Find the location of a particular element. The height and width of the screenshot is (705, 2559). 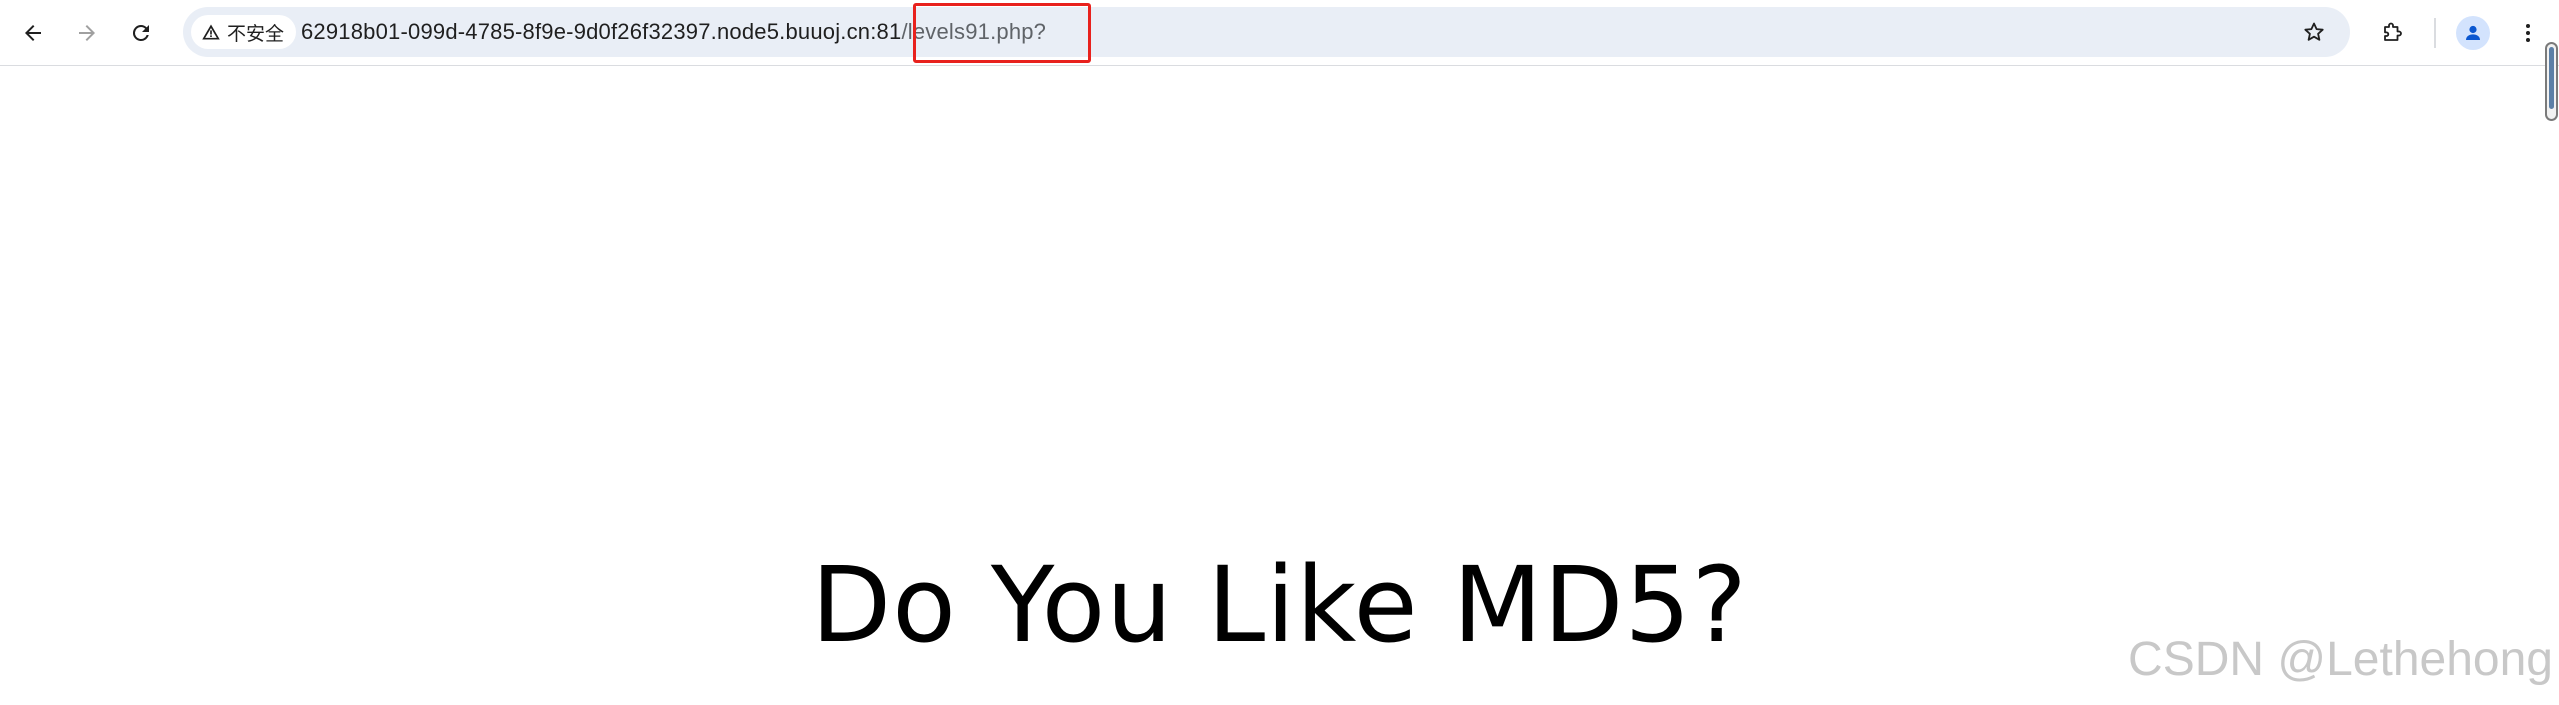

more-vert-icon is located at coordinates (2528, 33).